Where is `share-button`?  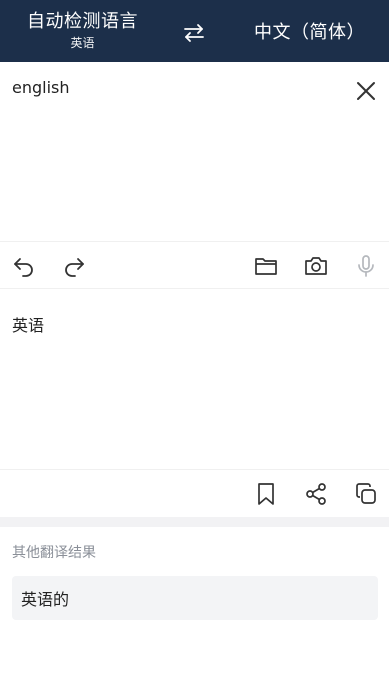
share-button is located at coordinates (316, 494).